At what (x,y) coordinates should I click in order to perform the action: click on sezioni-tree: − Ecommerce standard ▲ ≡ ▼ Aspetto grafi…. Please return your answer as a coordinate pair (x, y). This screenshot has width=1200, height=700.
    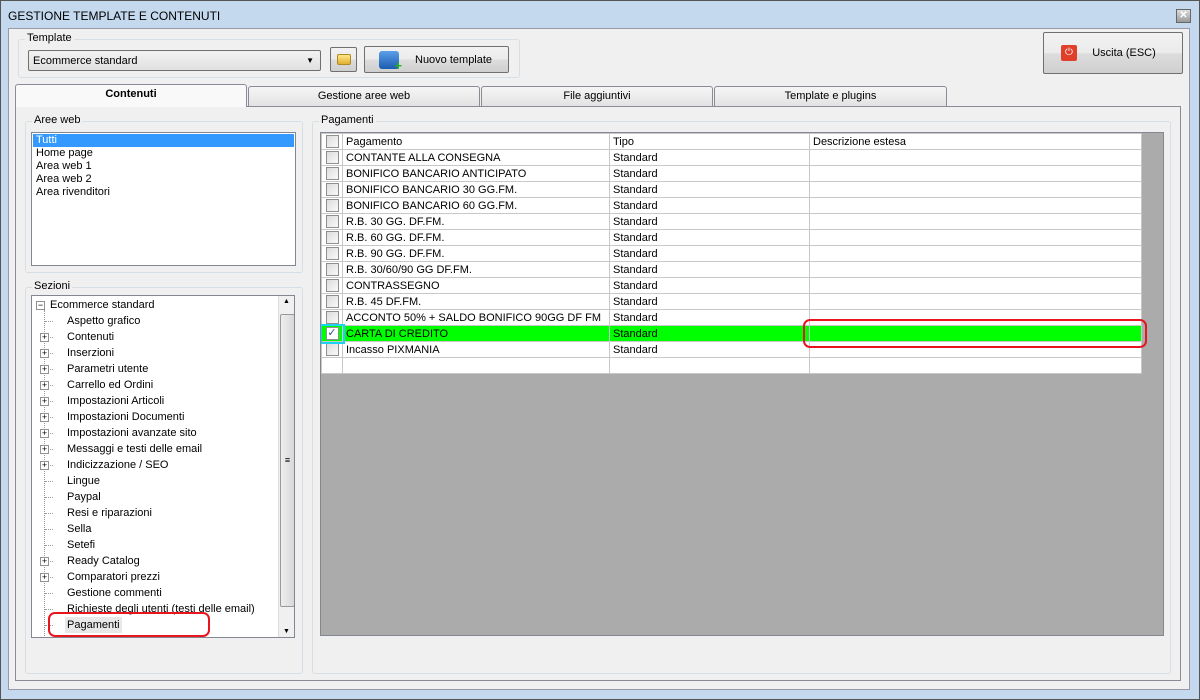
    Looking at the image, I should click on (163, 466).